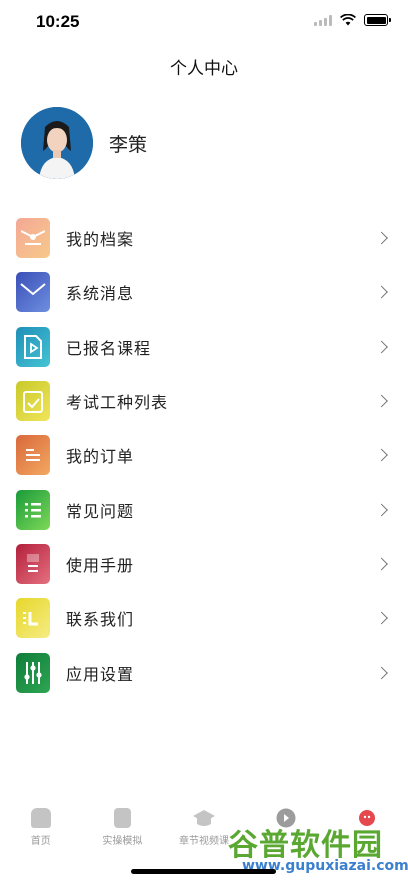 Image resolution: width=408 pixels, height=883 pixels. Describe the element at coordinates (33, 346) in the screenshot. I see `video-file-icon` at that location.